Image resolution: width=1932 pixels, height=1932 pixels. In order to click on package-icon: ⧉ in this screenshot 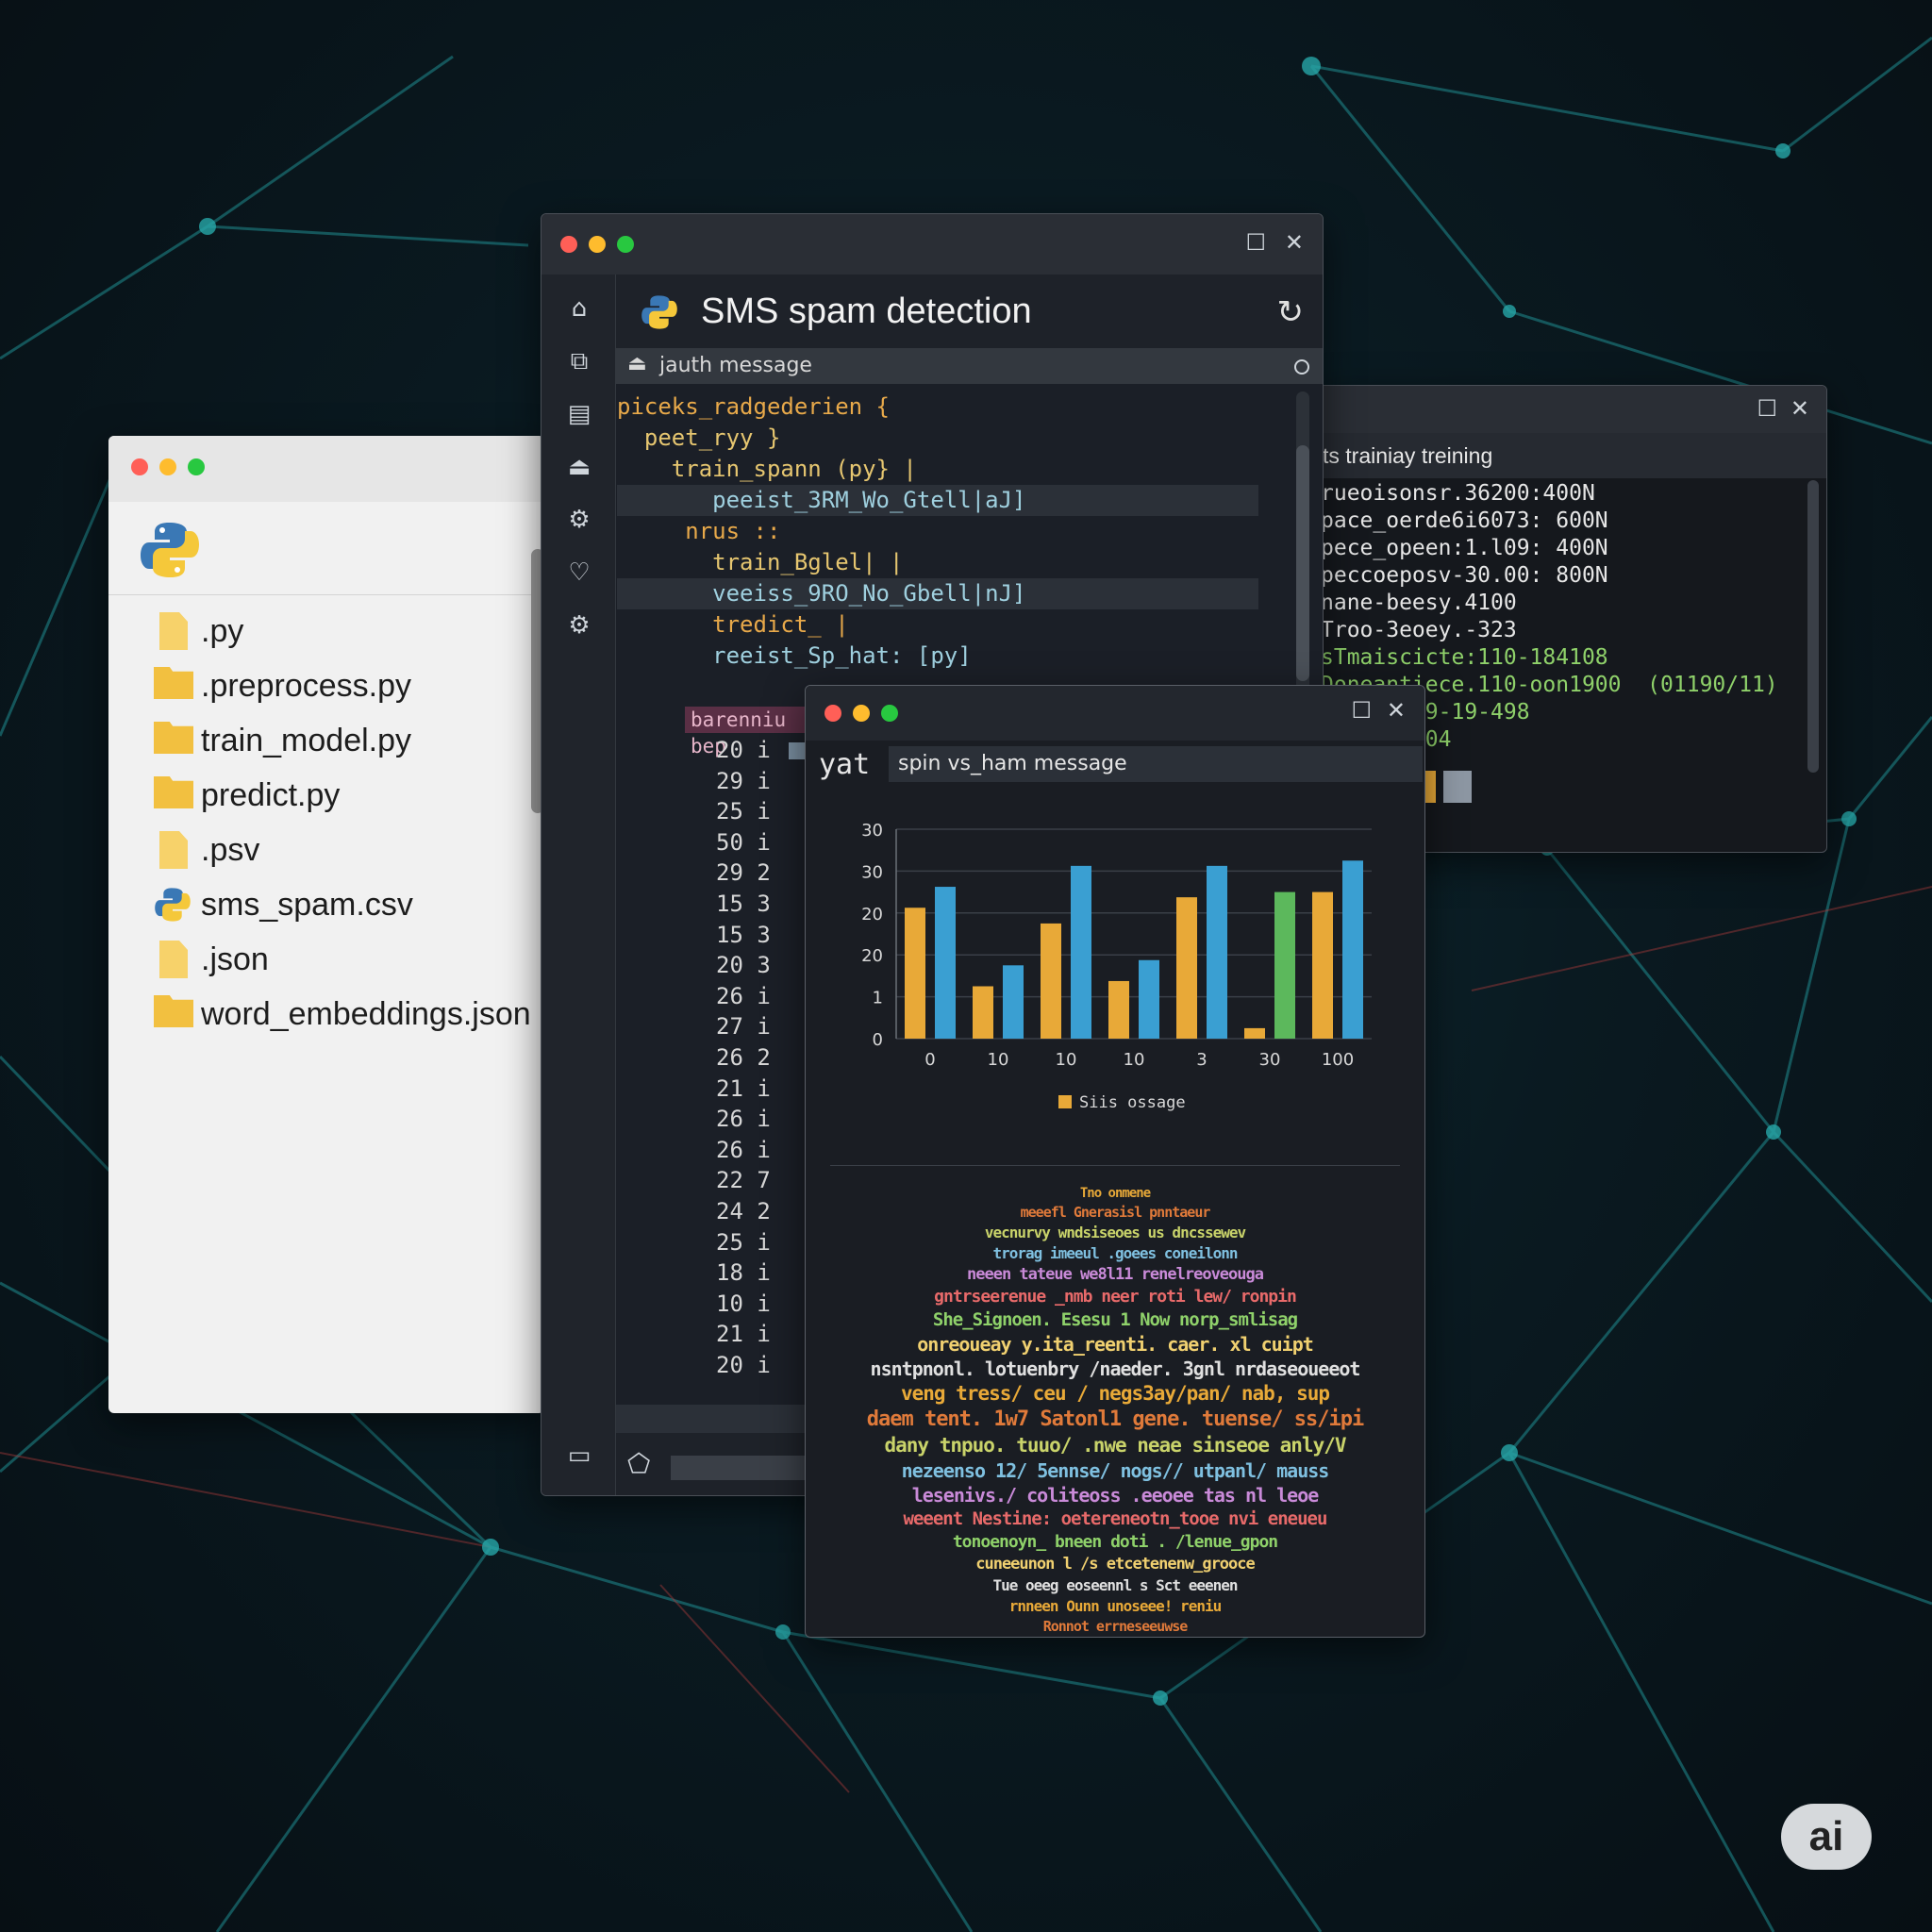, I will do `click(579, 361)`.